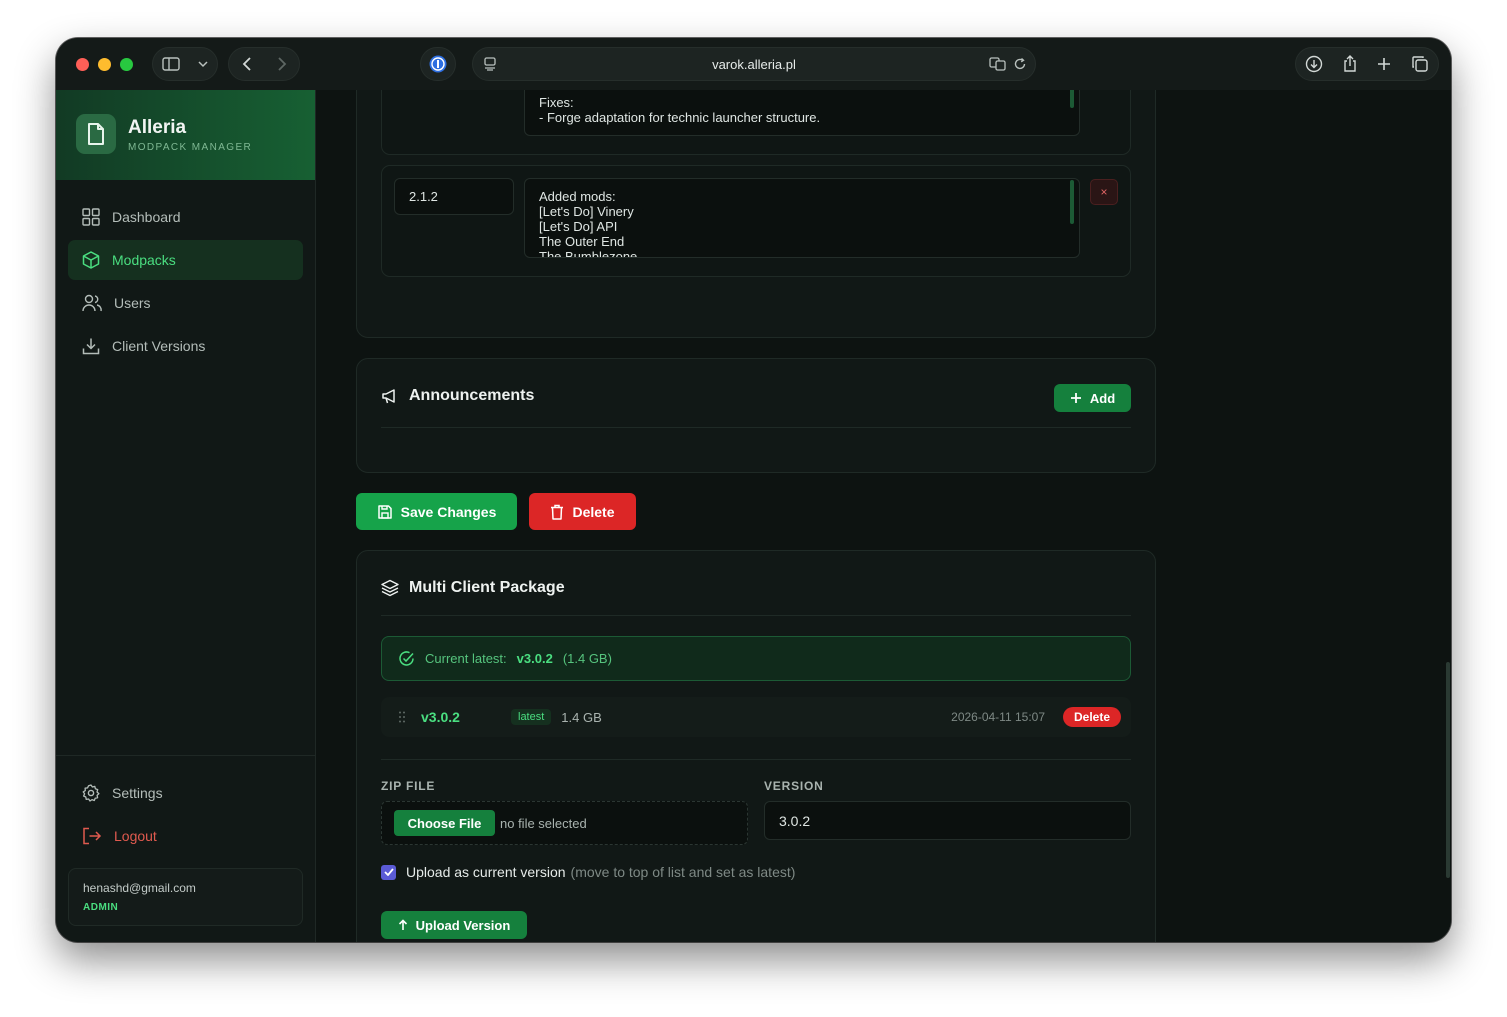 The image size is (1507, 1017). Describe the element at coordinates (454, 196) in the screenshot. I see `changelog-version-input: 2.1.2` at that location.